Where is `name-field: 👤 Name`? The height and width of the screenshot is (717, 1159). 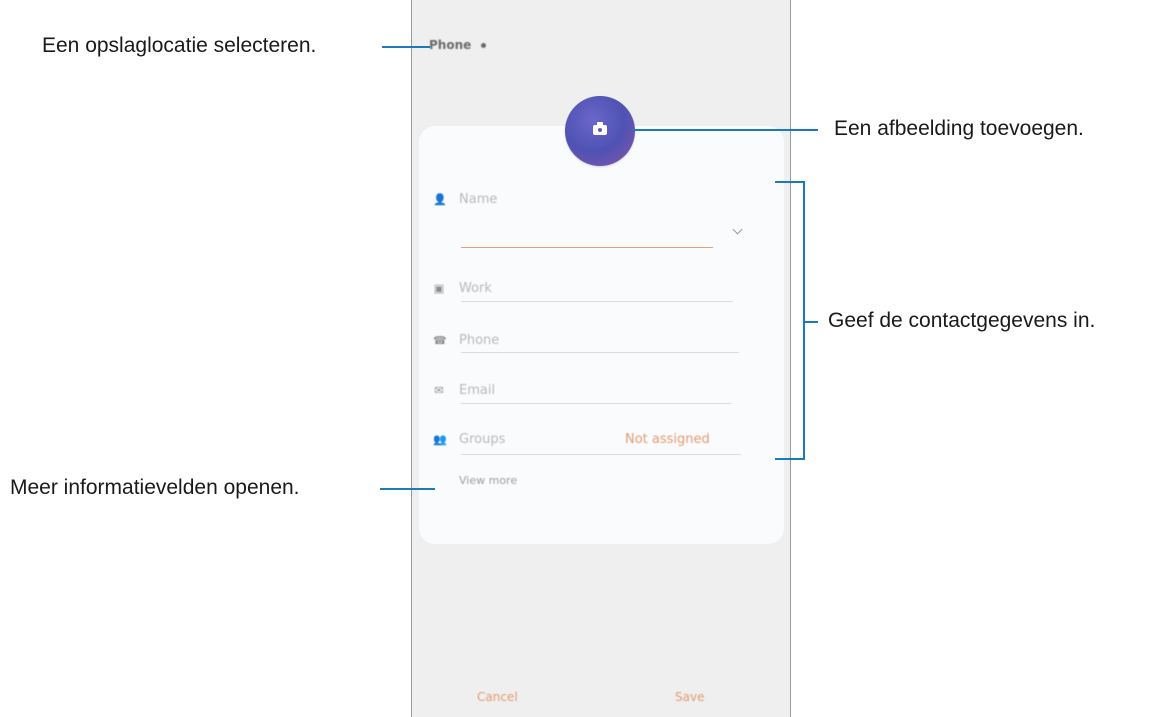
name-field: 👤 Name is located at coordinates (465, 199).